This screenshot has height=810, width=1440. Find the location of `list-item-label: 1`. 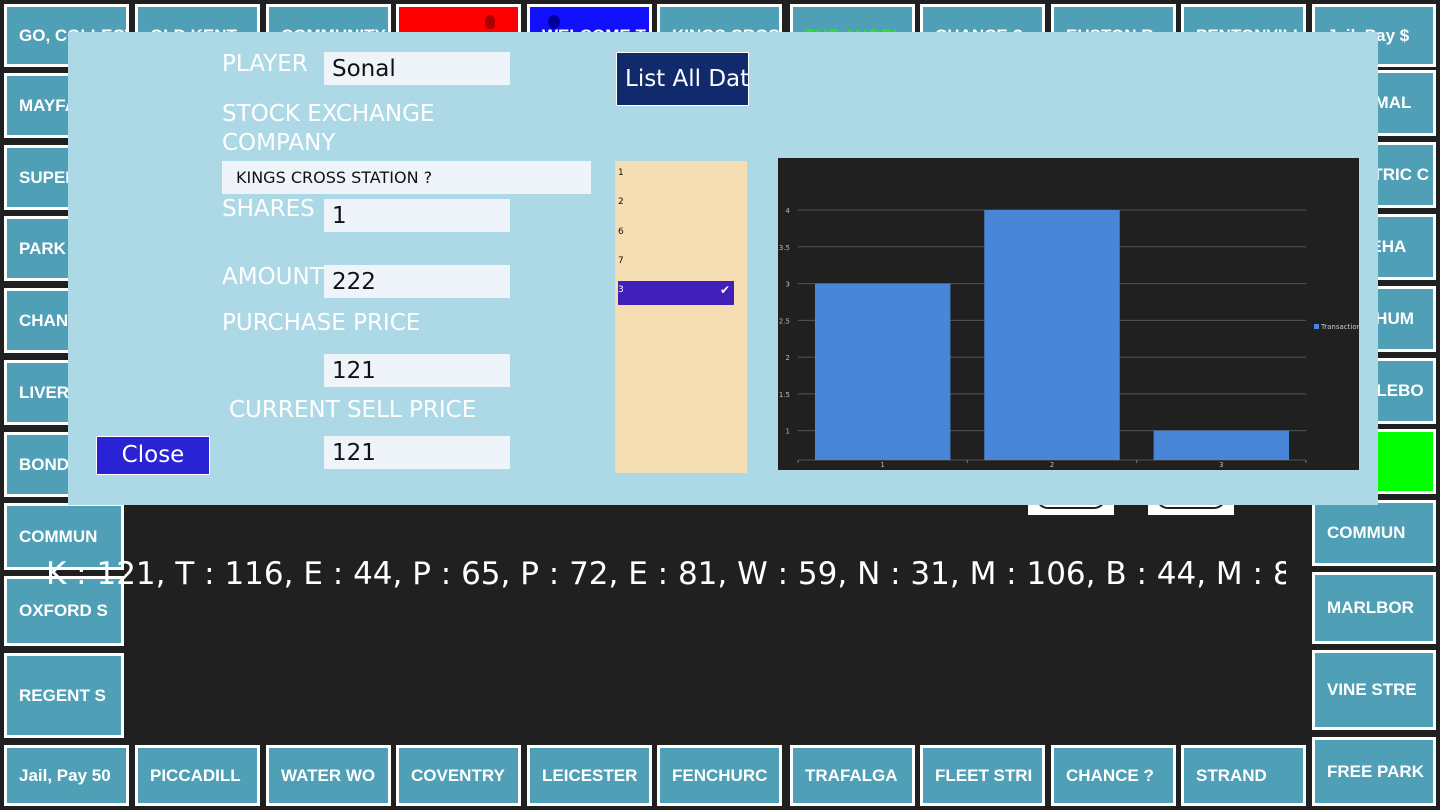

list-item-label: 1 is located at coordinates (621, 173).